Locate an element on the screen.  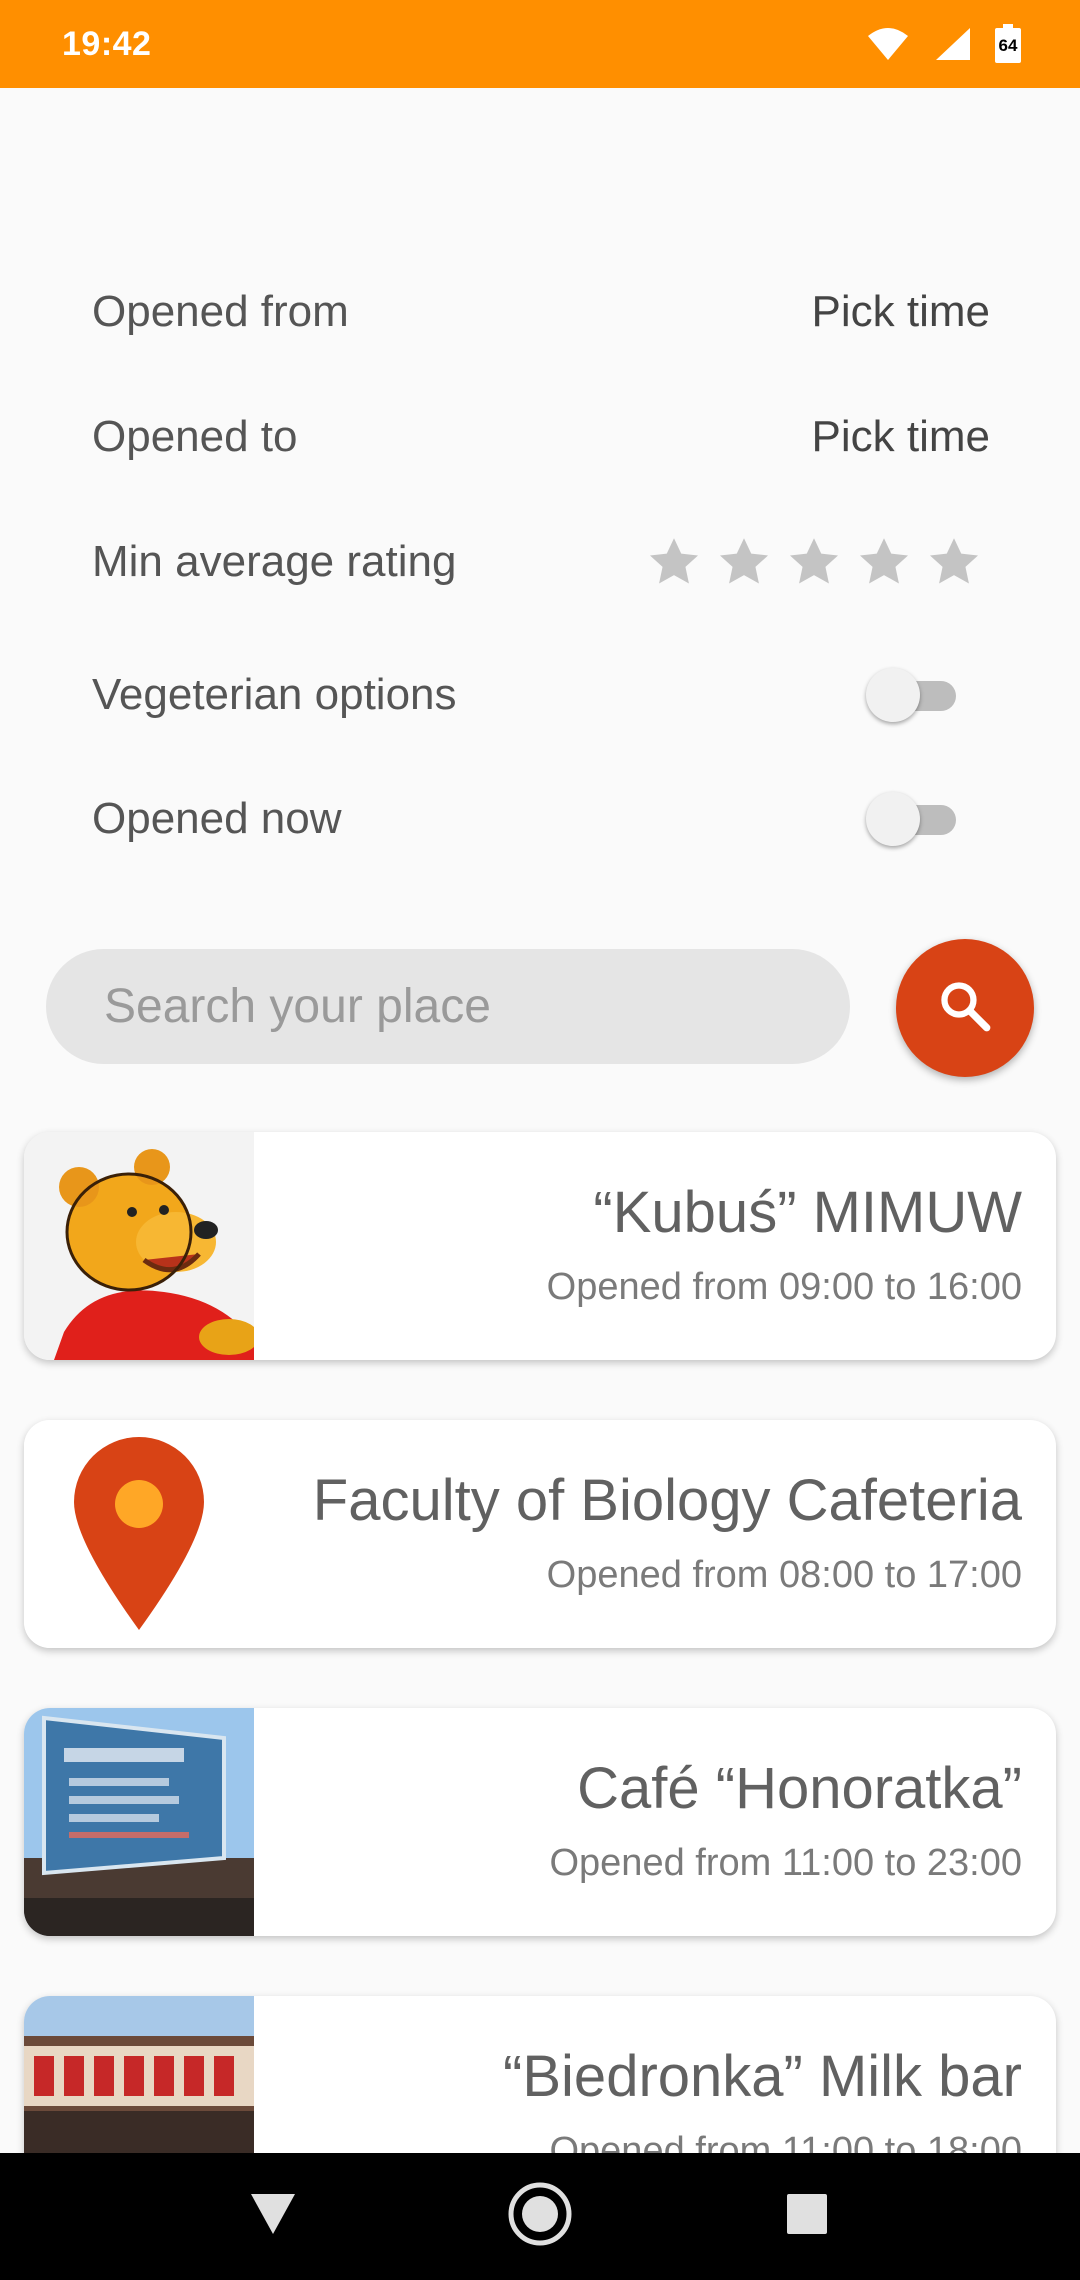
opened-from-row: Opened from Pick time is located at coordinates (542, 312).